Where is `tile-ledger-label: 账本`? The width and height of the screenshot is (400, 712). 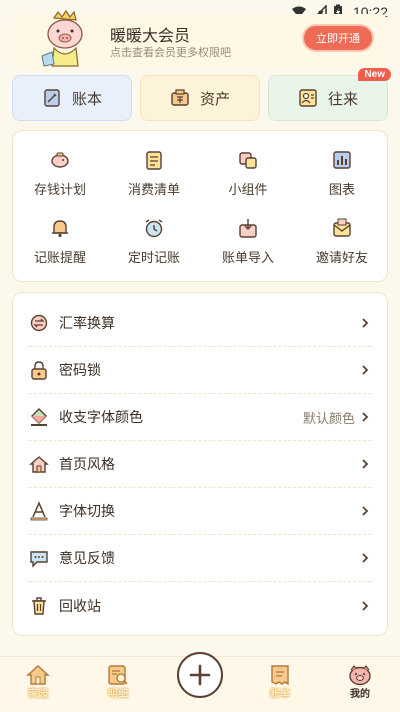
tile-ledger-label: 账本 is located at coordinates (86, 98).